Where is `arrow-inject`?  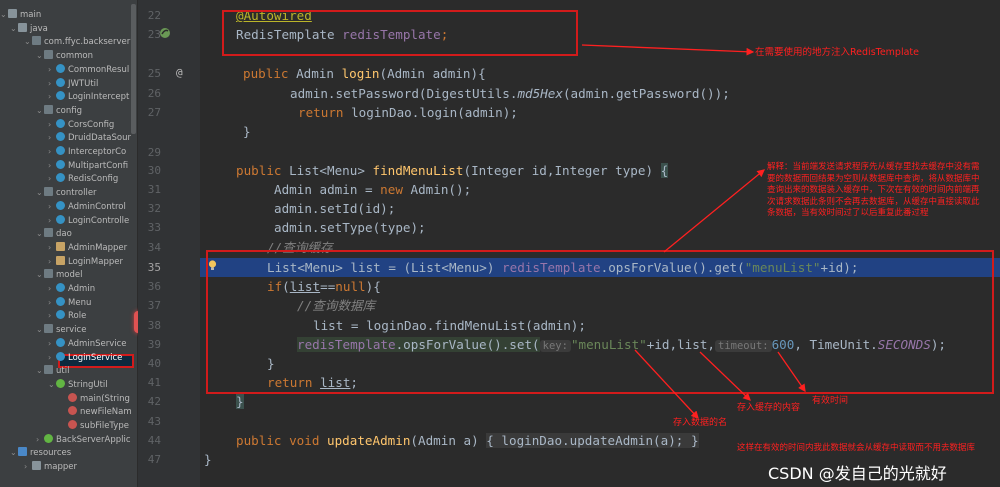 arrow-inject is located at coordinates (668, 50).